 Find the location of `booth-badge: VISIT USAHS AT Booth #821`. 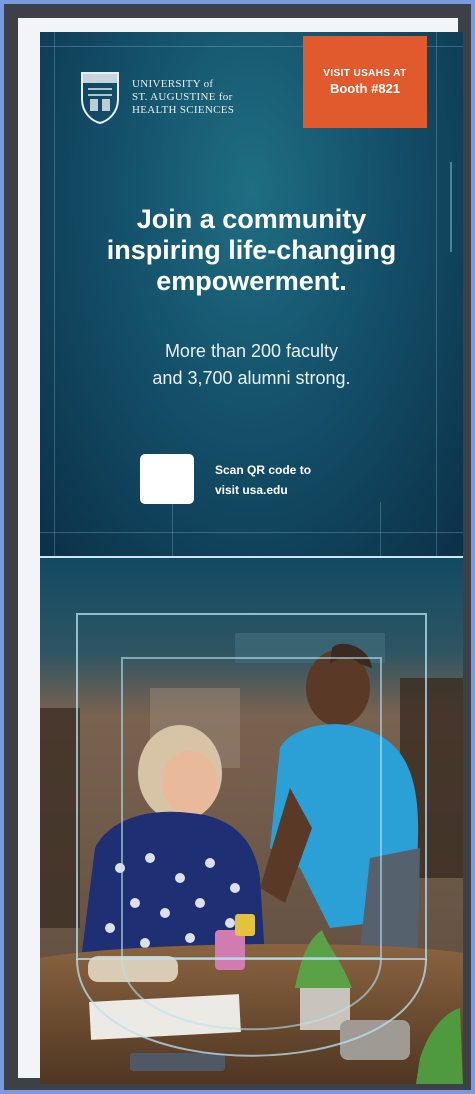

booth-badge: VISIT USAHS AT Booth #821 is located at coordinates (365, 82).